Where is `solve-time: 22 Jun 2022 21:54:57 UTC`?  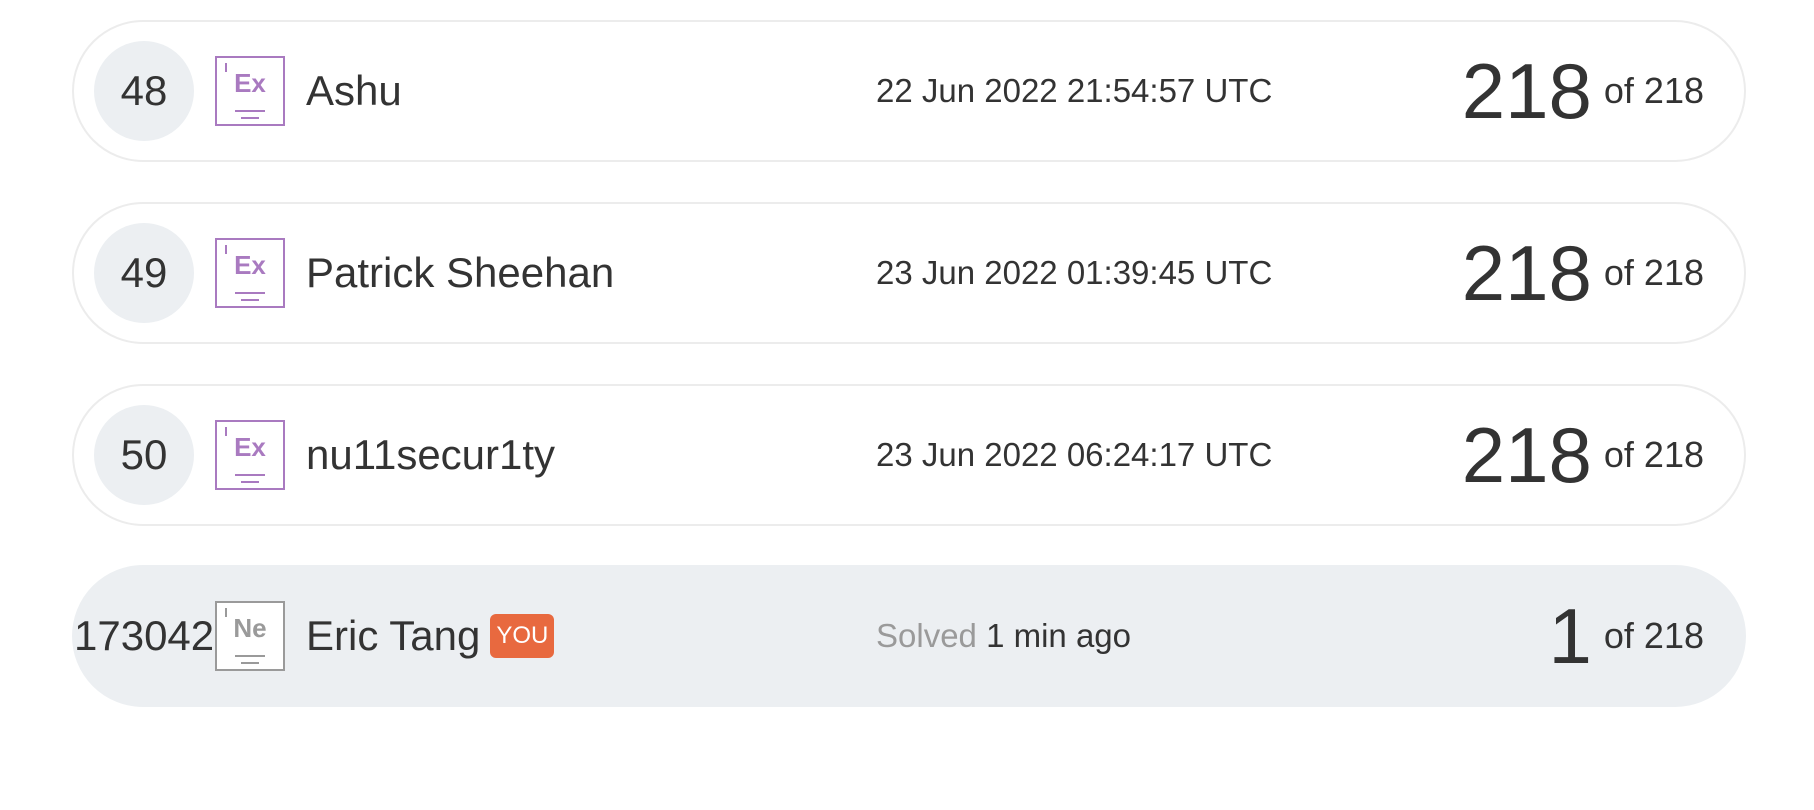 solve-time: 22 Jun 2022 21:54:57 UTC is located at coordinates (1074, 90).